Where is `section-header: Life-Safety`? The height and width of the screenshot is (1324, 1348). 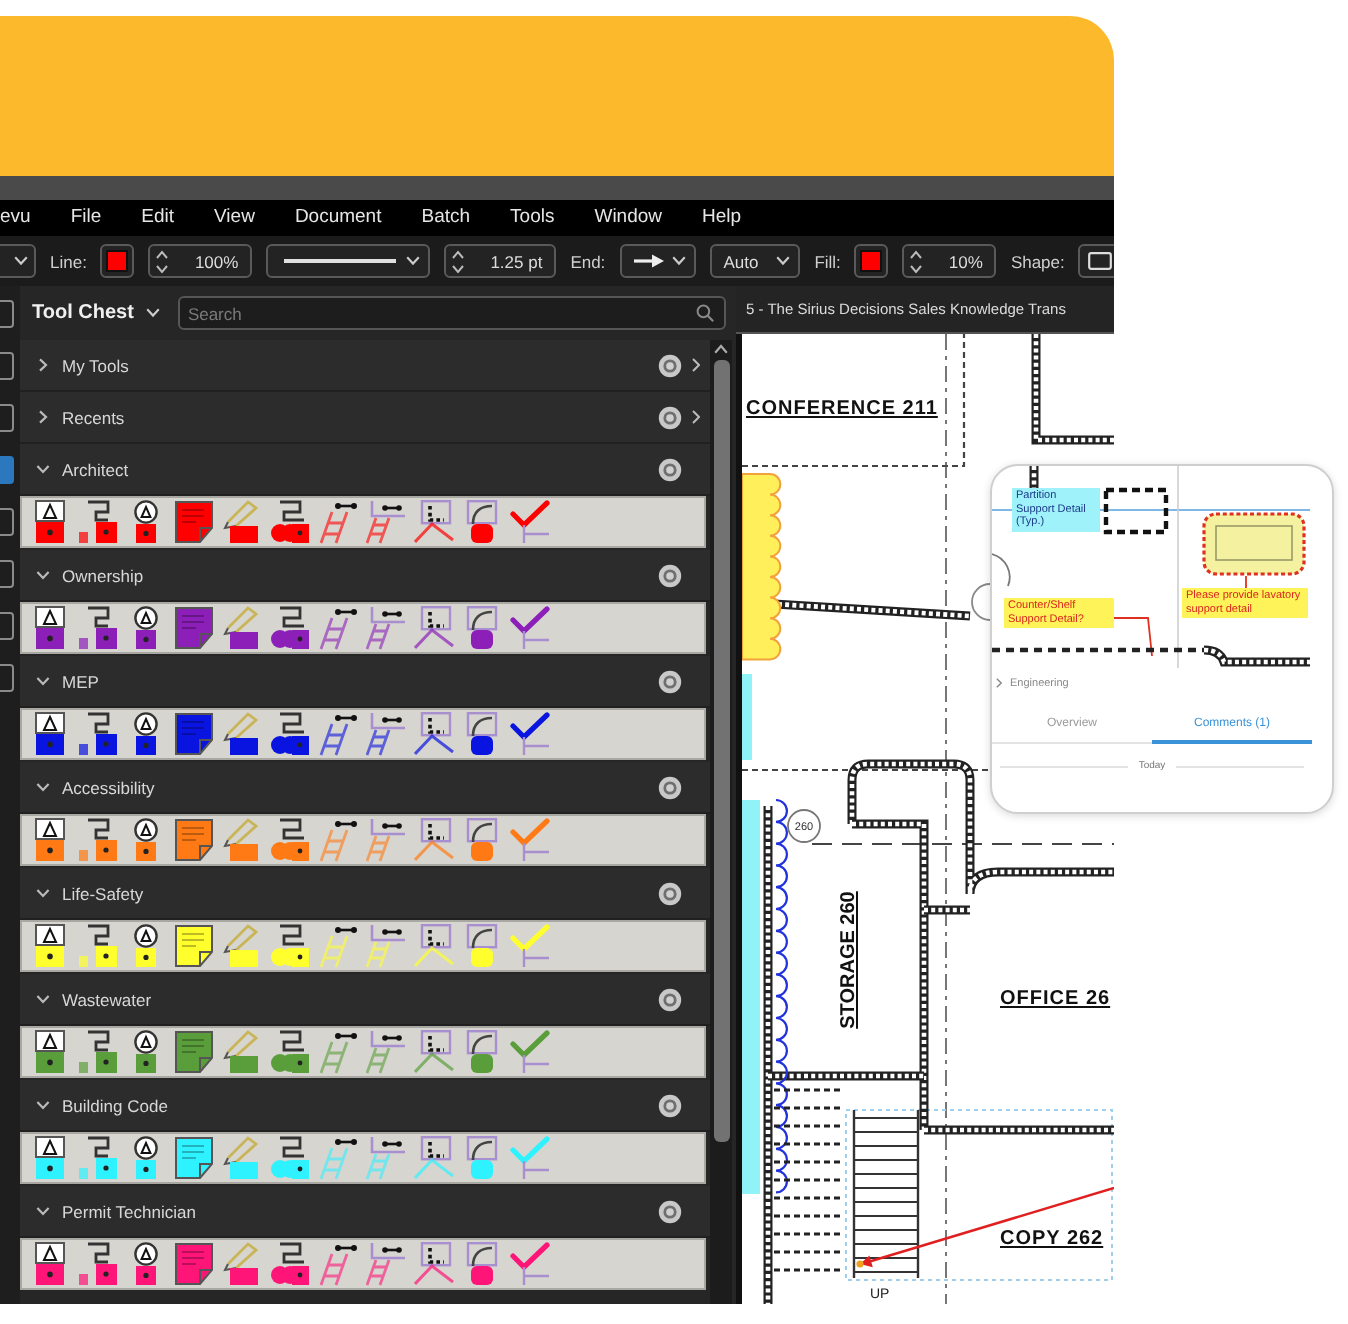 section-header: Life-Safety is located at coordinates (365, 894).